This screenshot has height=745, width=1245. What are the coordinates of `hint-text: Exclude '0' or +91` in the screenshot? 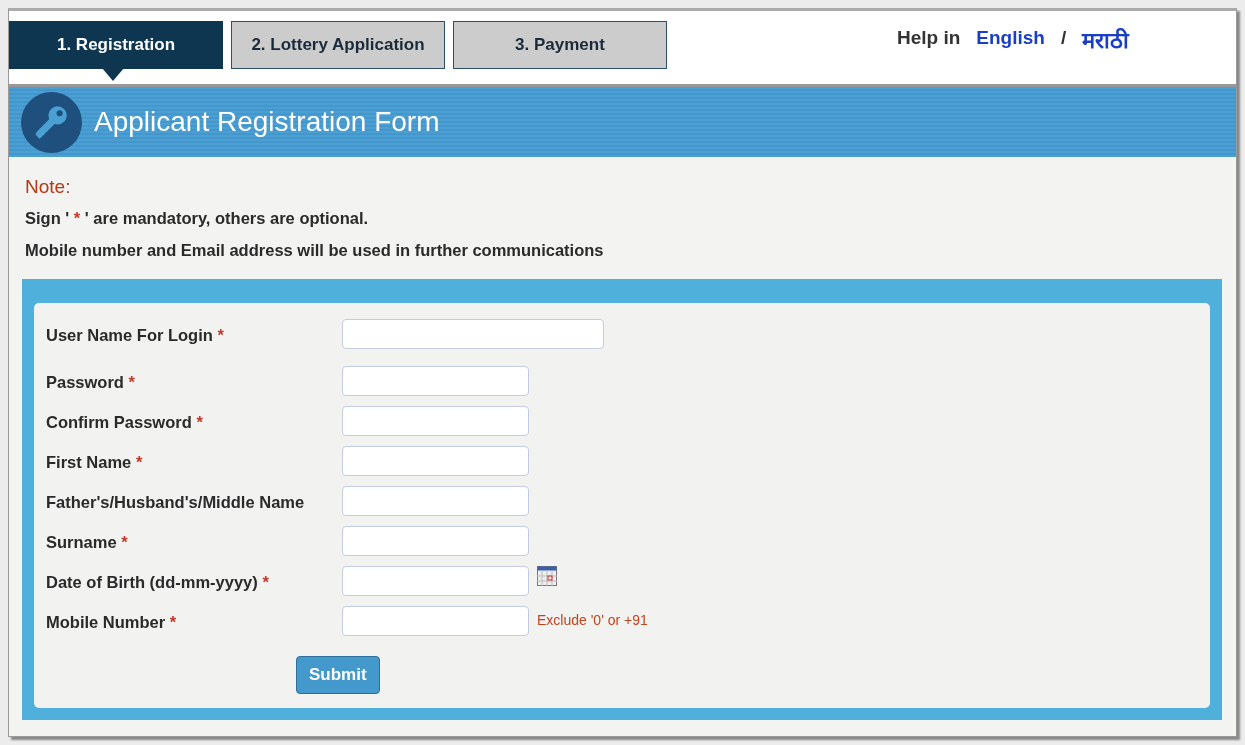 It's located at (592, 620).